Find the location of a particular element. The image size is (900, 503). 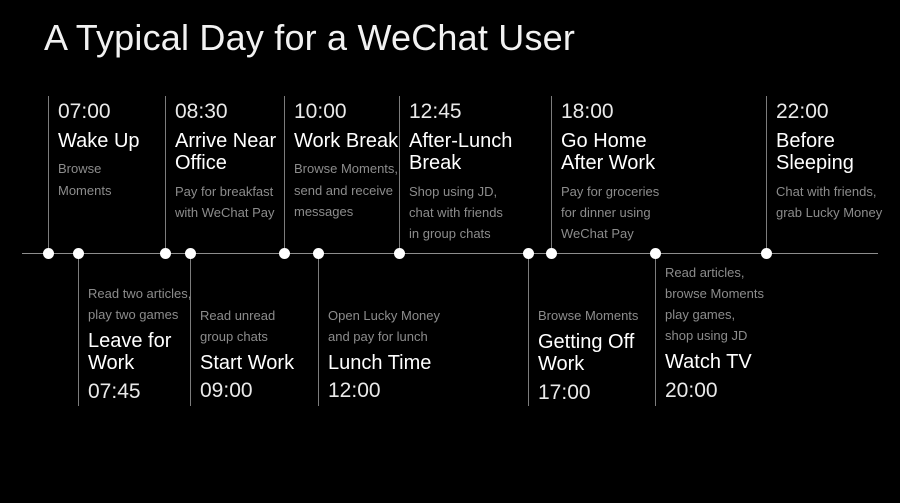

activity-name: Watch TV is located at coordinates (708, 362).